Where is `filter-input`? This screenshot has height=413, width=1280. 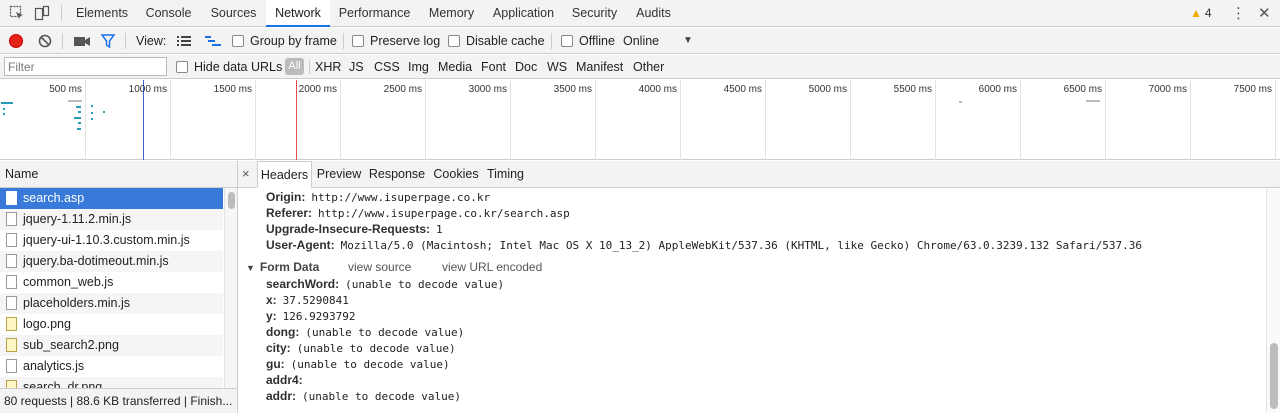 filter-input is located at coordinates (85, 66).